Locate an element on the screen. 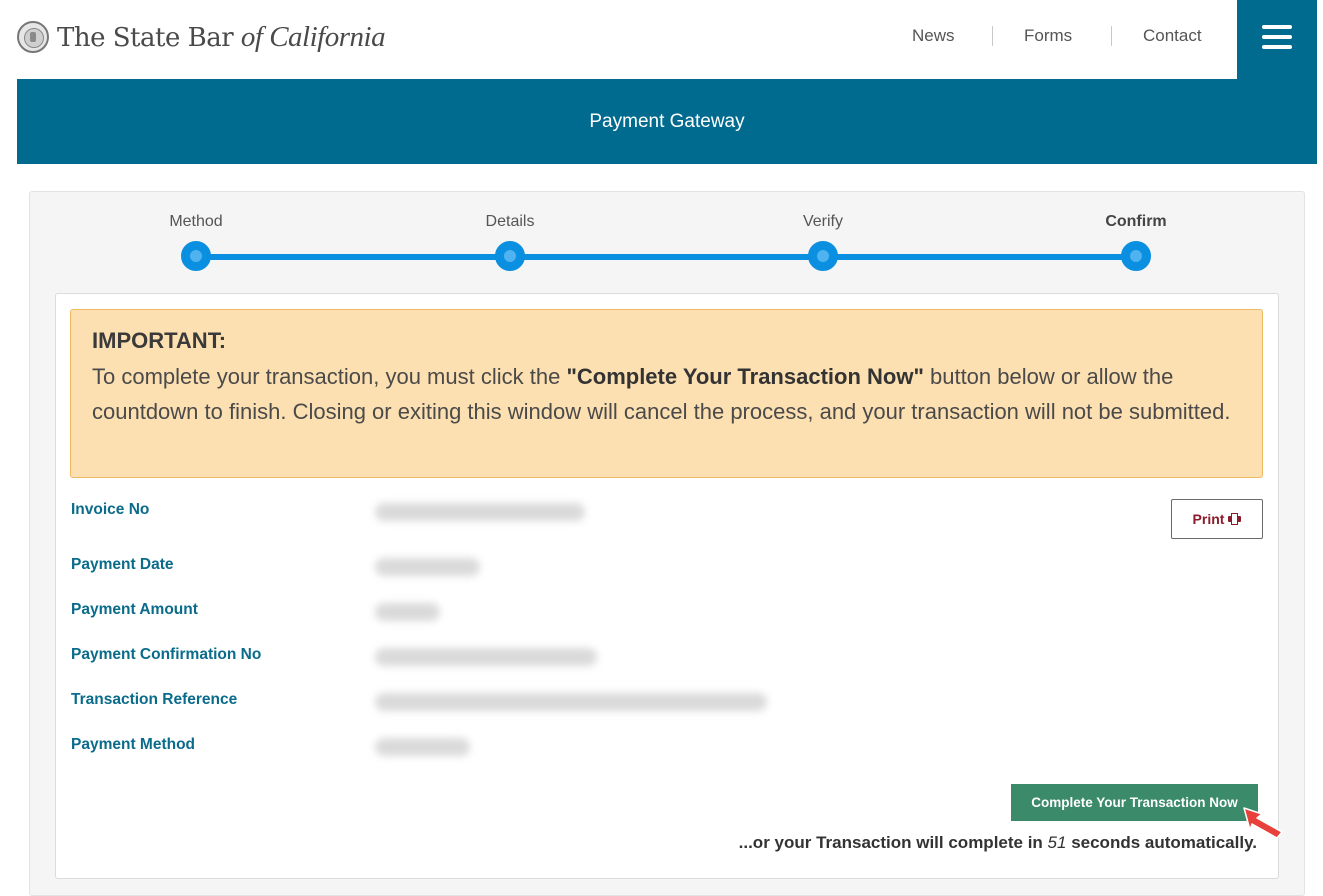 The width and height of the screenshot is (1323, 896). payment-confirmation-no-label: Payment Confirmation No is located at coordinates (166, 654).